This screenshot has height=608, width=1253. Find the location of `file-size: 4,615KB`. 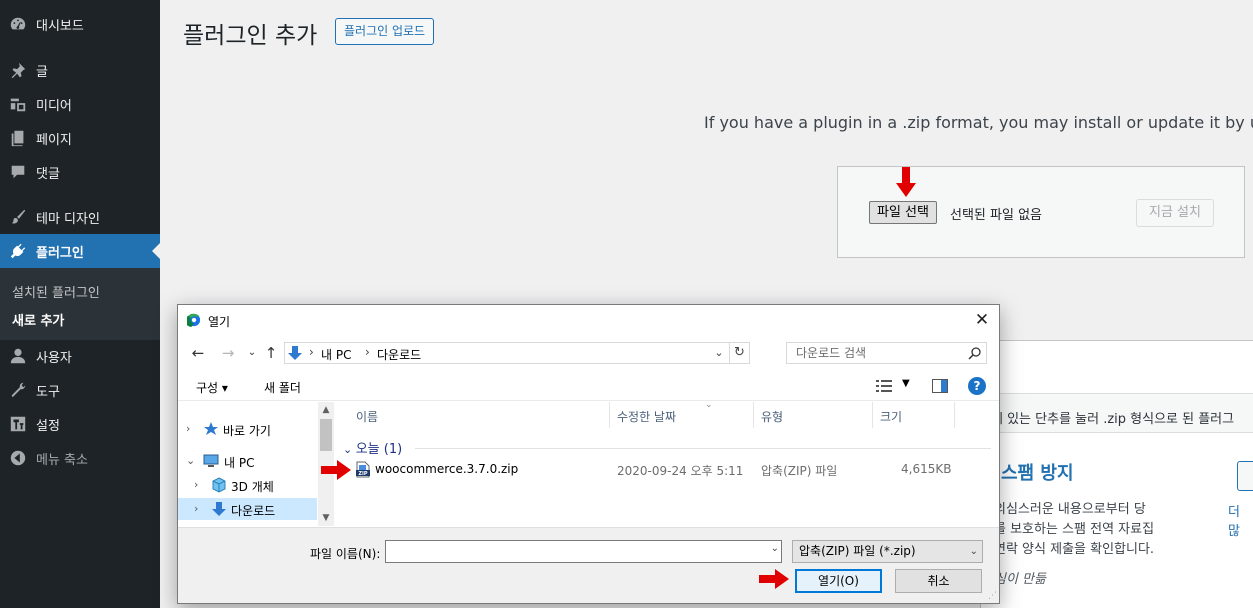

file-size: 4,615KB is located at coordinates (926, 469).